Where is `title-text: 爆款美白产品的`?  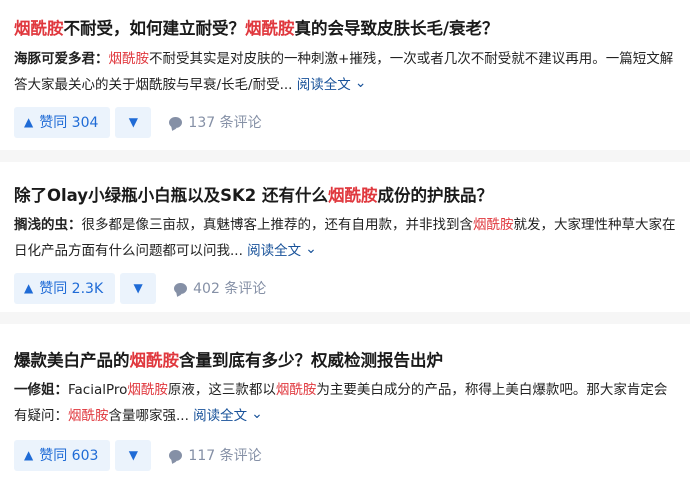 title-text: 爆款美白产品的 is located at coordinates (72, 360).